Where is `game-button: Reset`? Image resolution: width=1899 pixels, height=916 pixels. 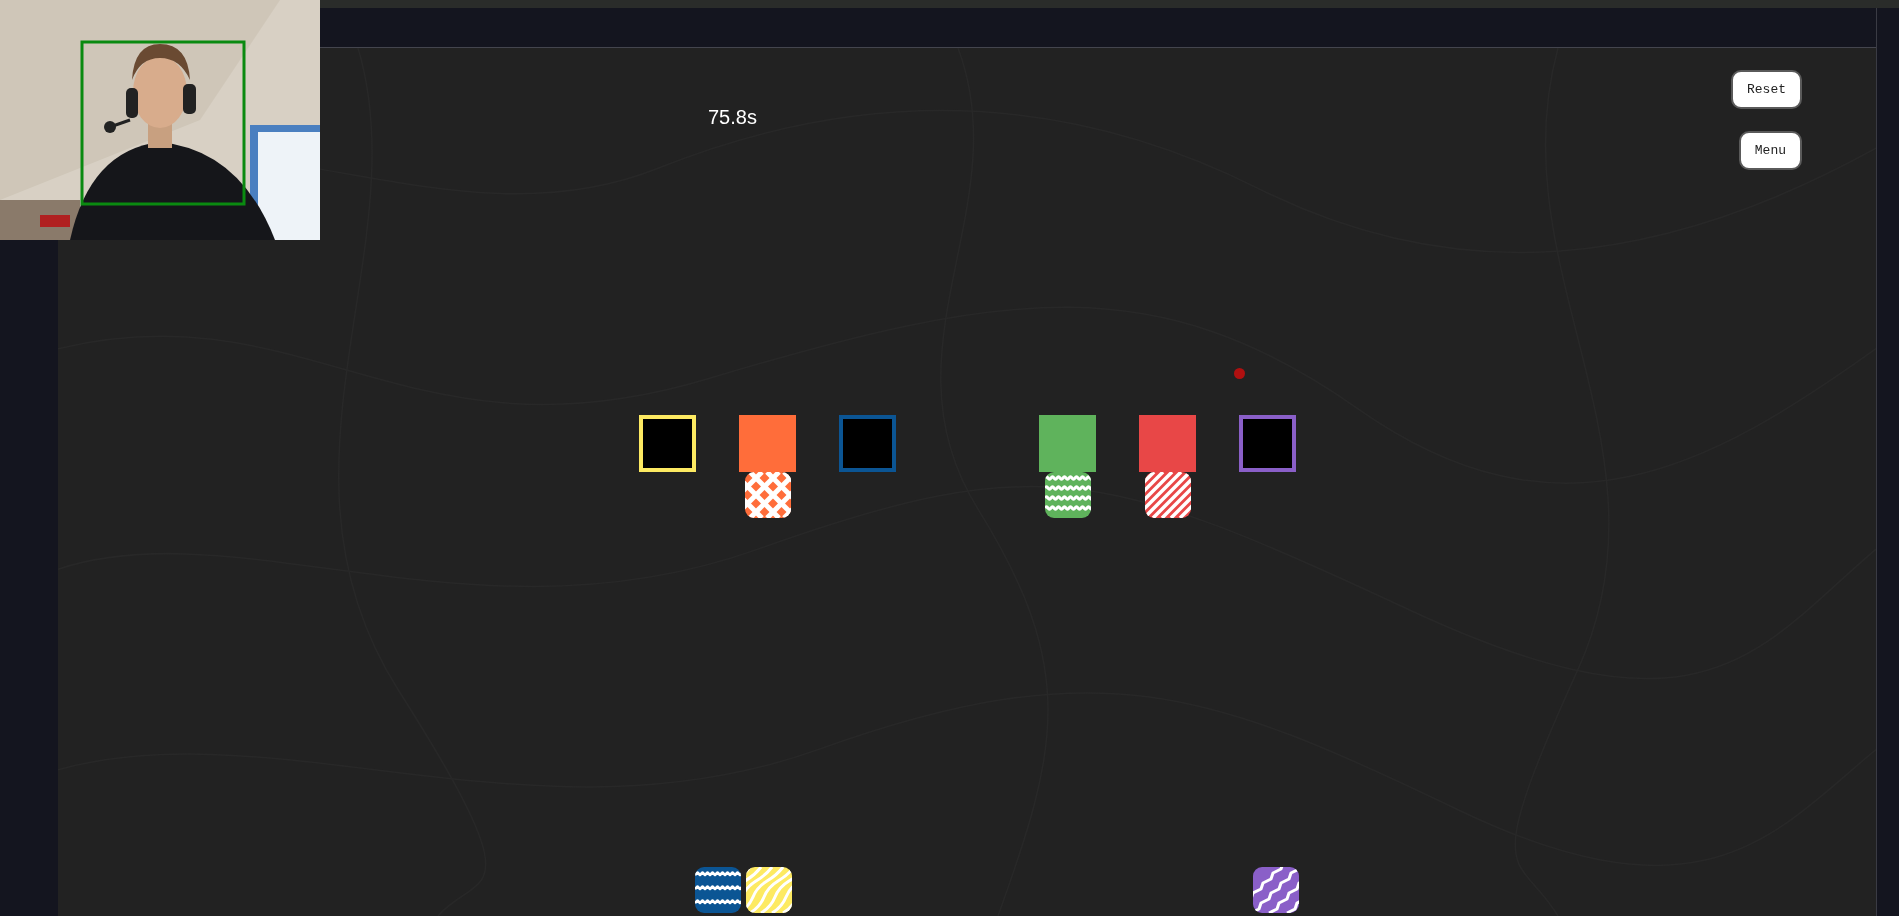
game-button: Reset is located at coordinates (1766, 89).